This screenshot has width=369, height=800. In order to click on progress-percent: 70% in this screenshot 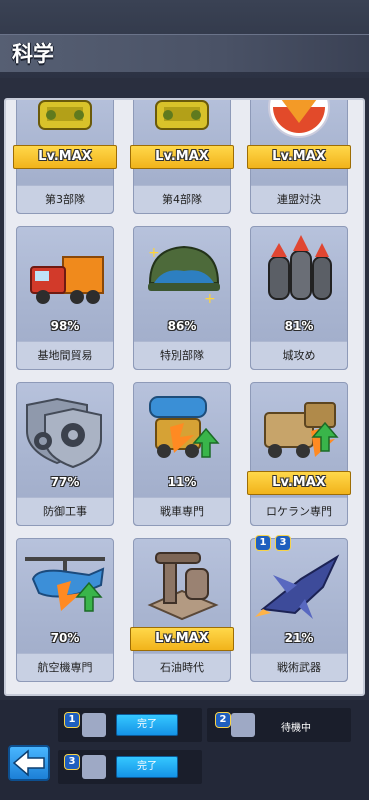, I will do `click(65, 638)`.